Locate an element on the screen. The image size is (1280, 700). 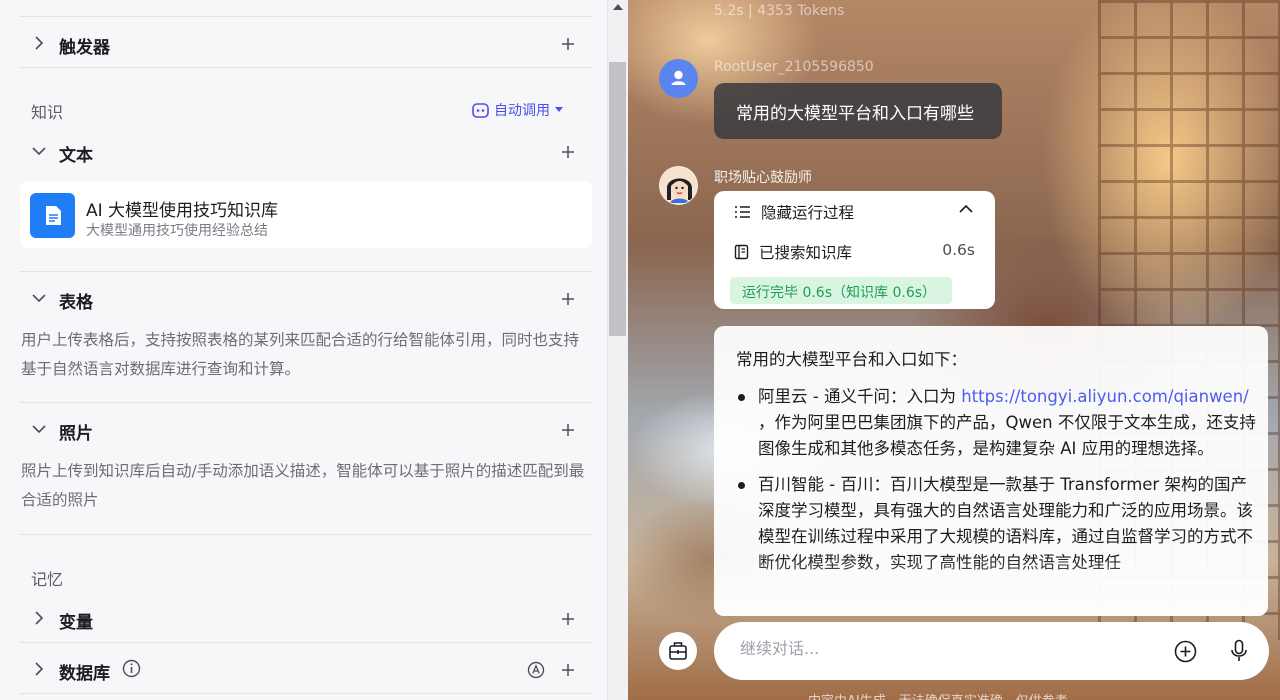
tongyi-link: https://tongyi.aliyun.com/qianwen/ is located at coordinates (1105, 396).